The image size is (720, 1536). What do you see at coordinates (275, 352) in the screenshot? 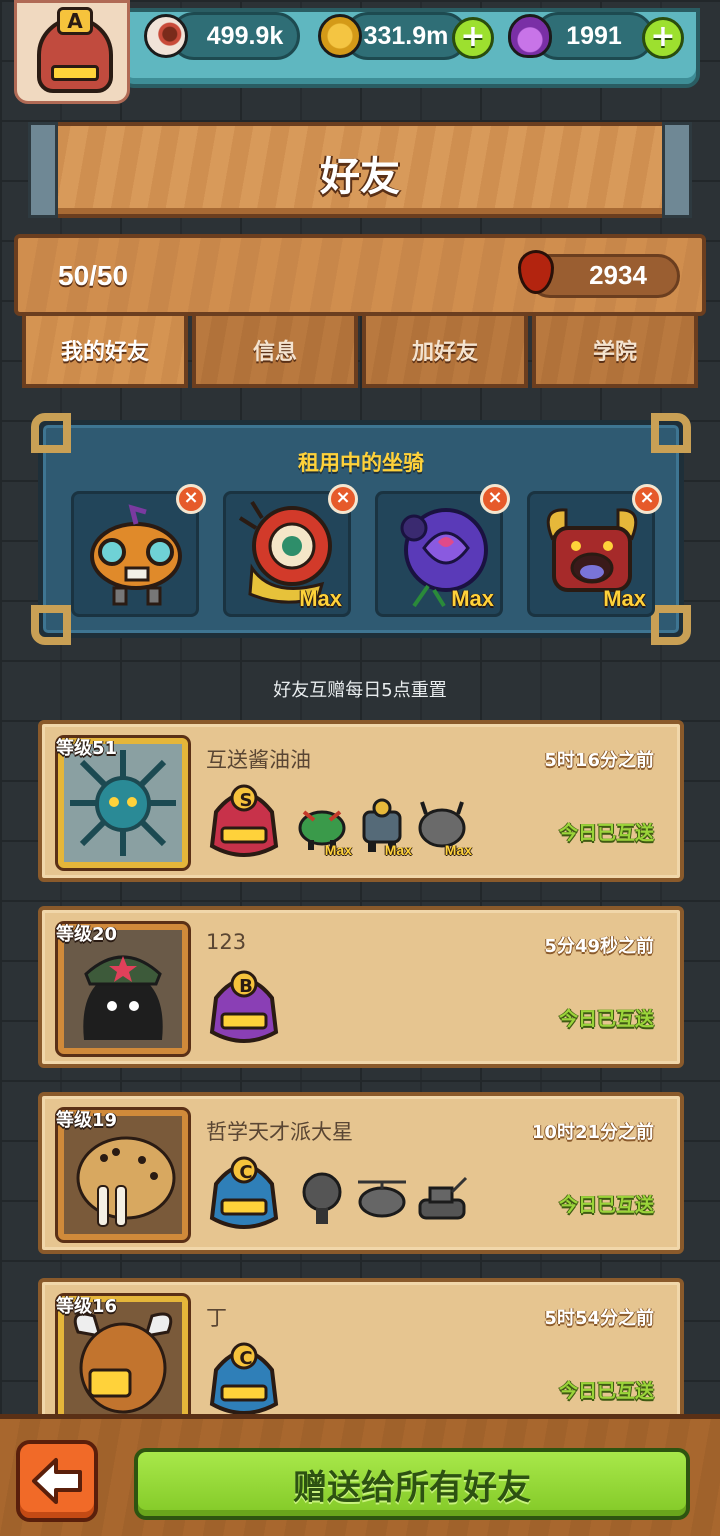
I see `tab-messages: 信息` at bounding box center [275, 352].